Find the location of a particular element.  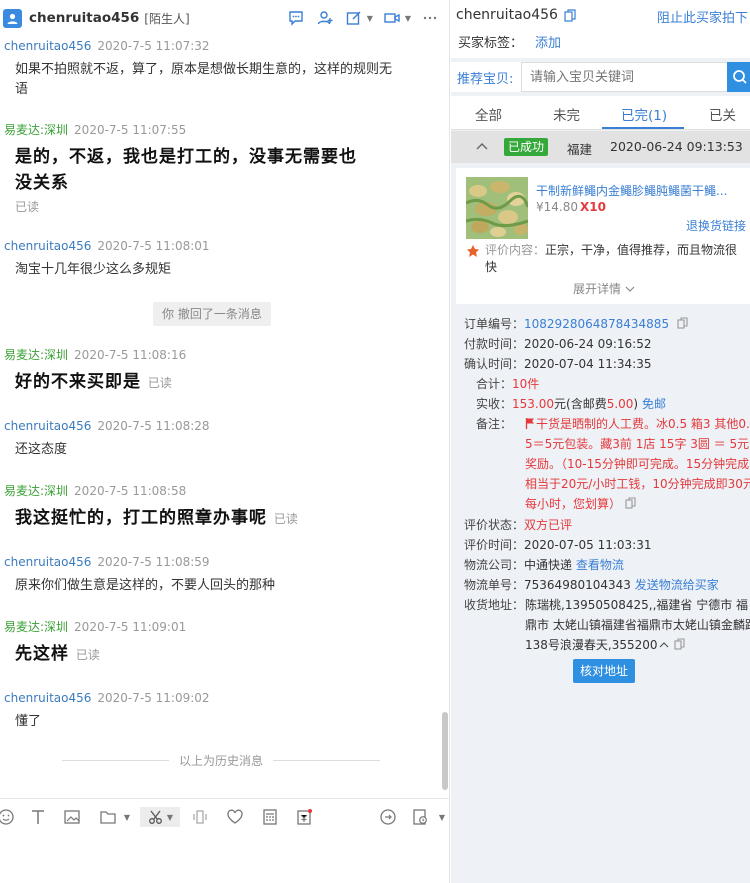

image-icon is located at coordinates (72, 817).